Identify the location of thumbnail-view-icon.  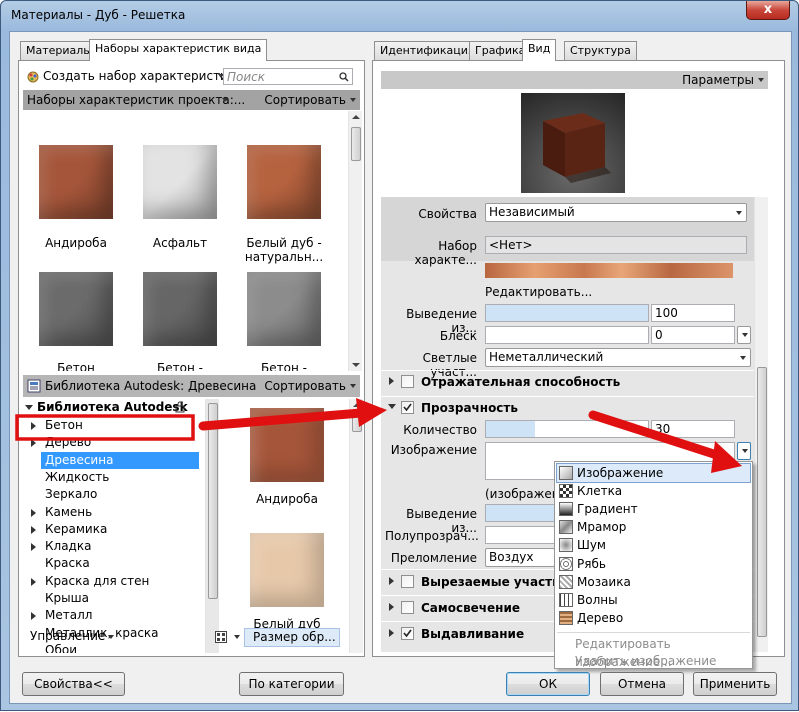
(221, 637).